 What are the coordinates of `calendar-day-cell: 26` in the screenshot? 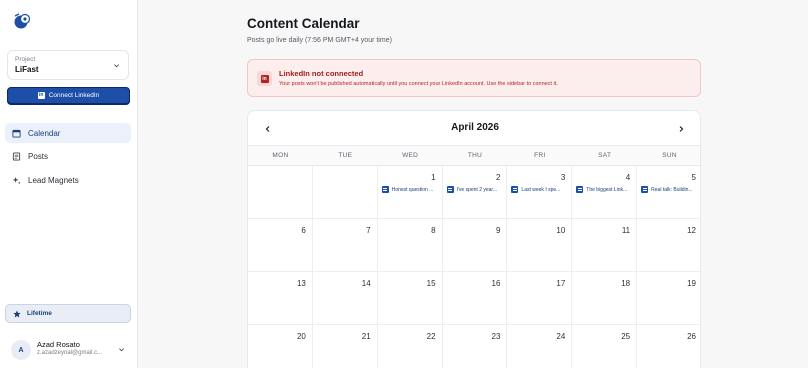 It's located at (668, 346).